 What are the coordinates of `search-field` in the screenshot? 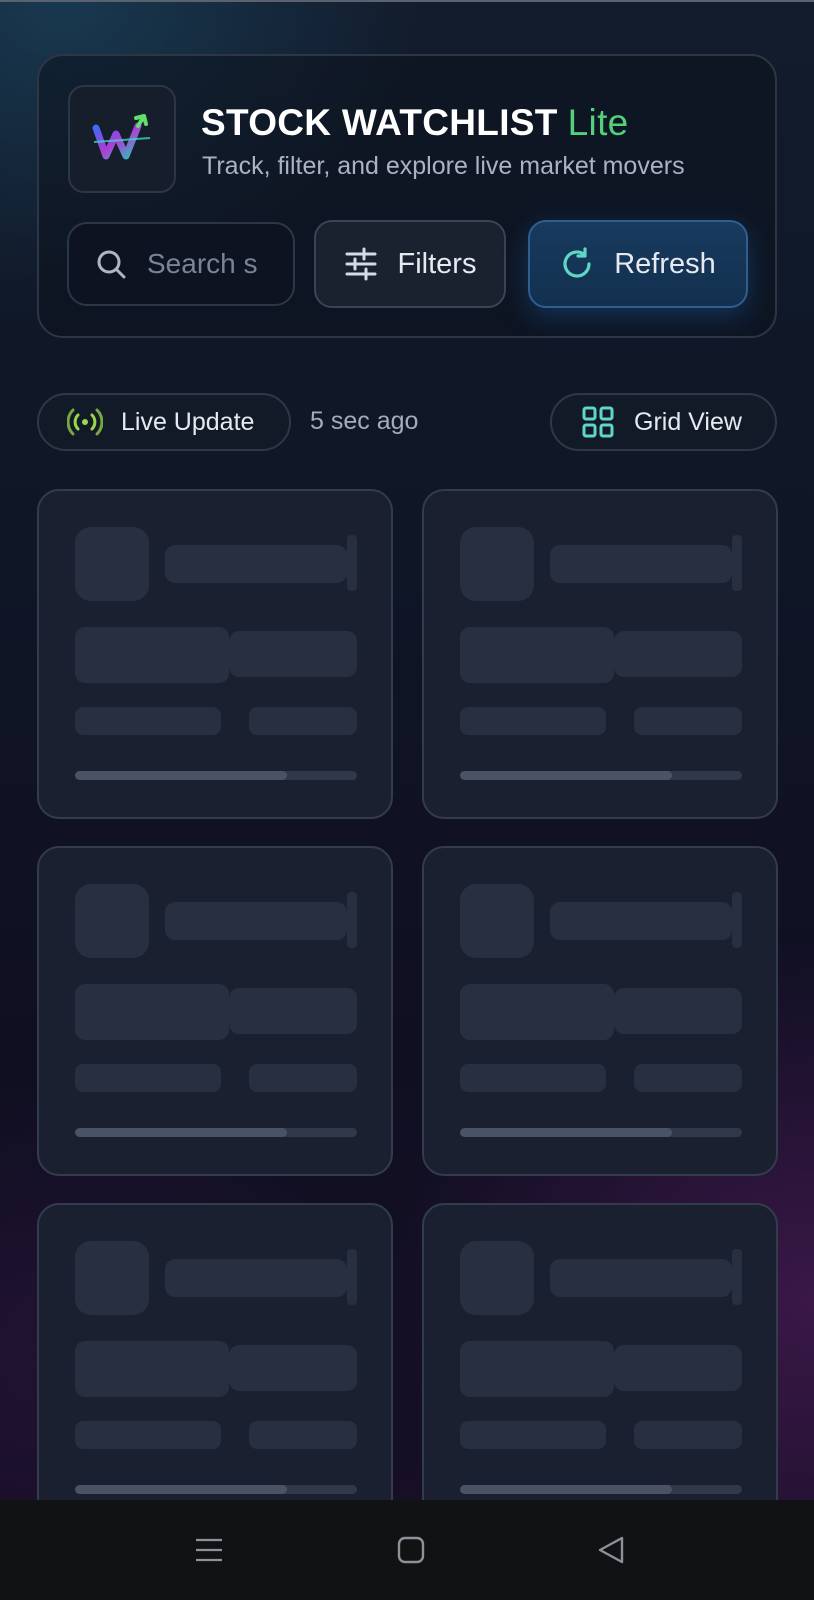 It's located at (181, 264).